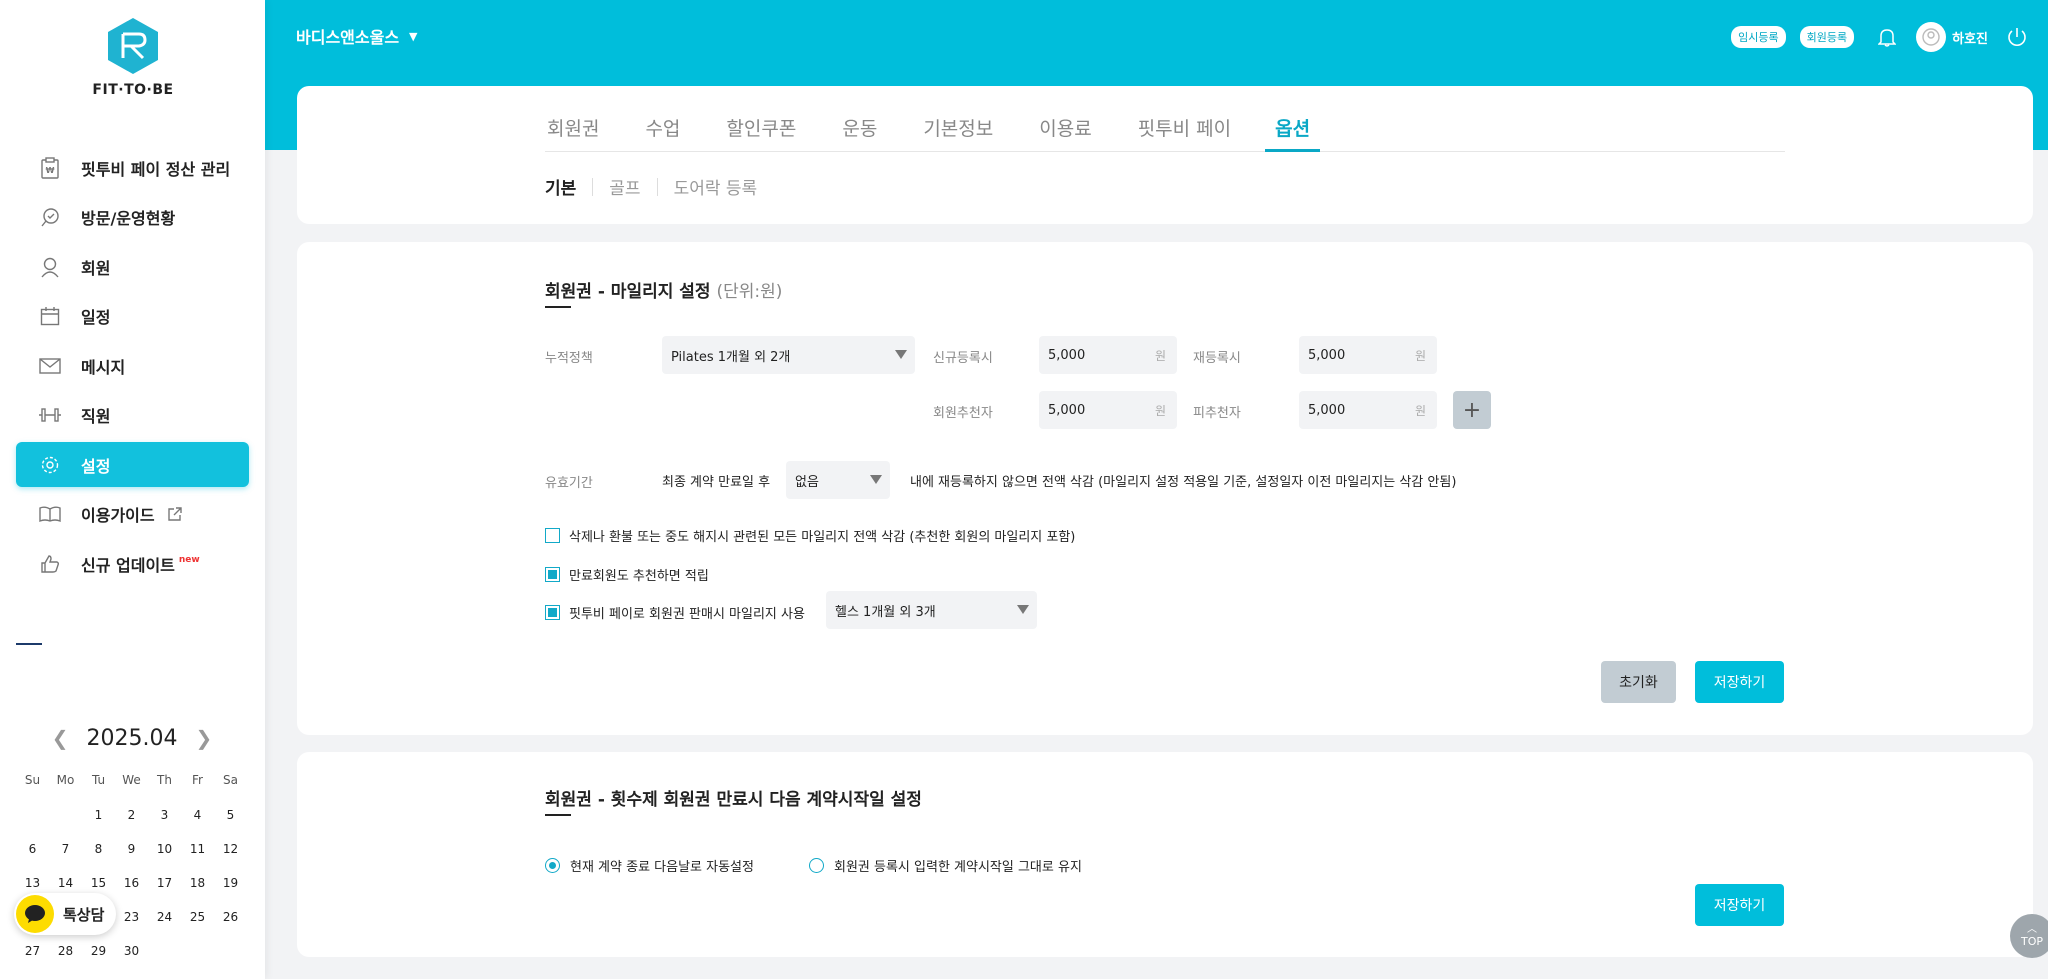 The height and width of the screenshot is (979, 2048). What do you see at coordinates (131, 883) in the screenshot?
I see `calendar-day: 16` at bounding box center [131, 883].